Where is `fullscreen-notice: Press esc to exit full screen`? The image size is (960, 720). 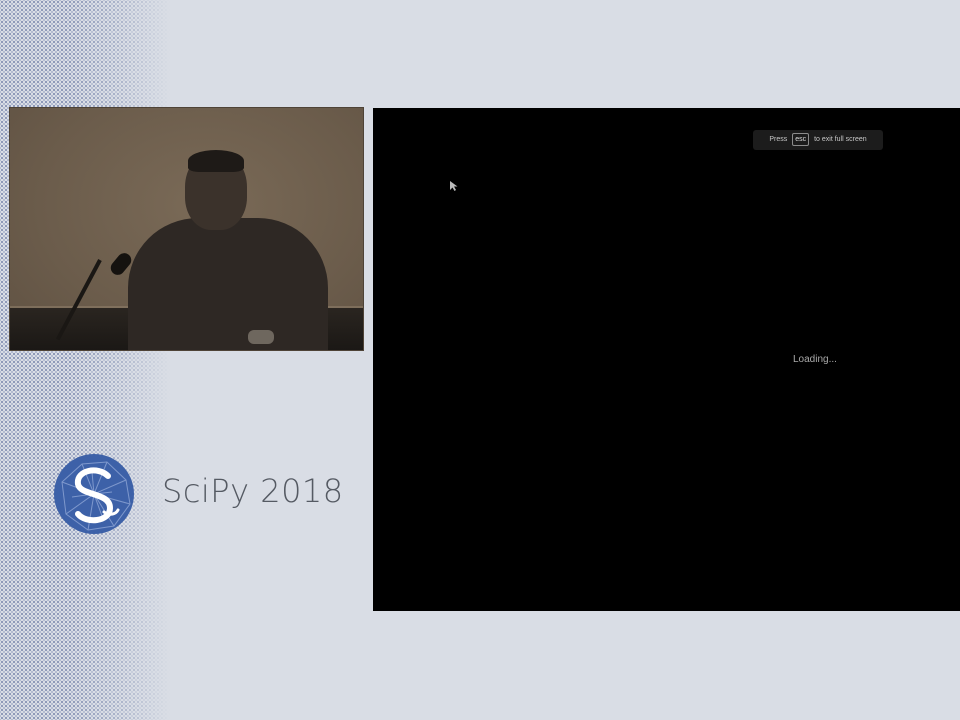 fullscreen-notice: Press esc to exit full screen is located at coordinates (818, 140).